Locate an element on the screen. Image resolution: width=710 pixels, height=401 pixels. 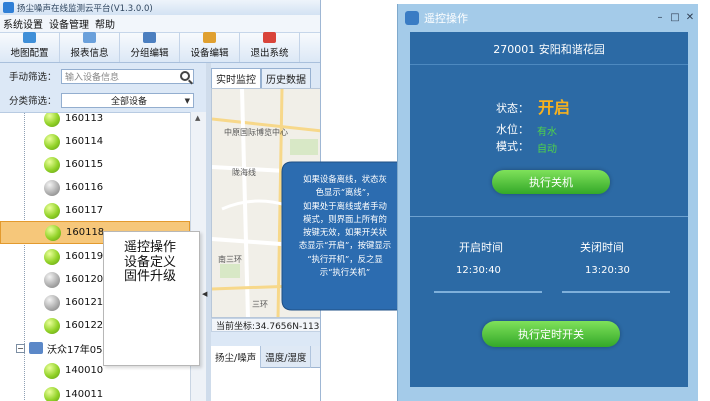
map-label-south-ring: 南三环 is located at coordinates (230, 259).